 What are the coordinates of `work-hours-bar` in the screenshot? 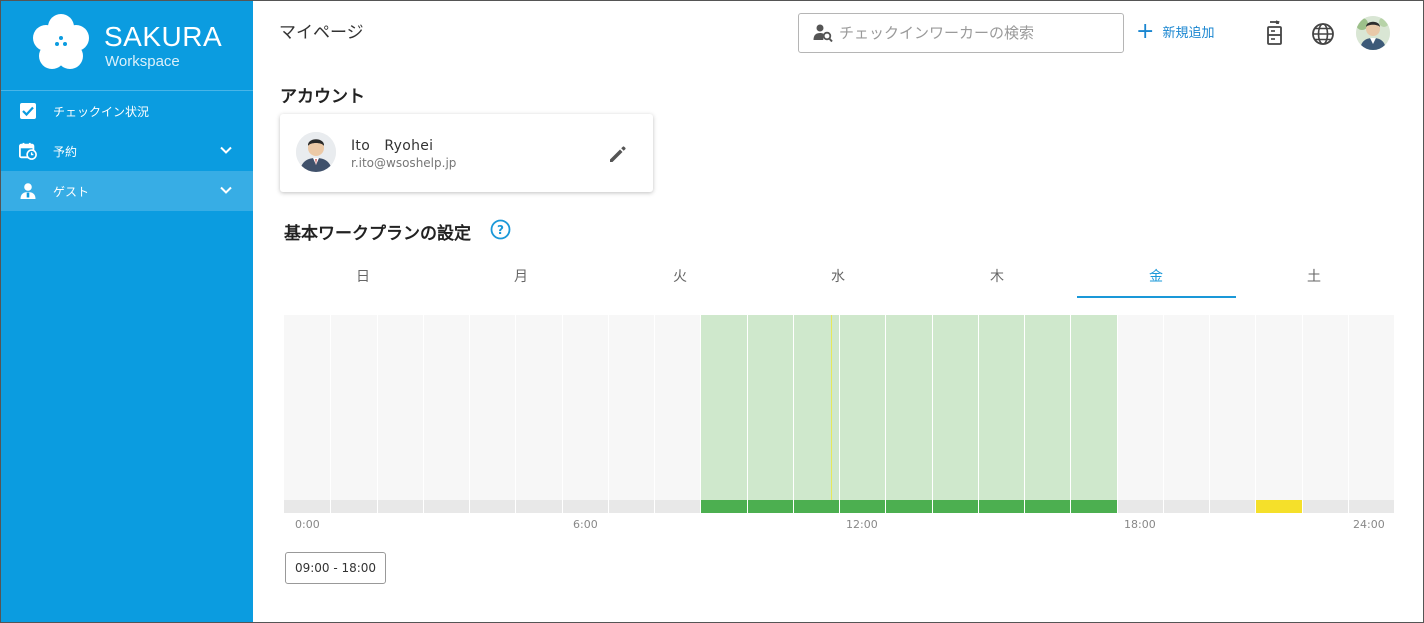 It's located at (908, 506).